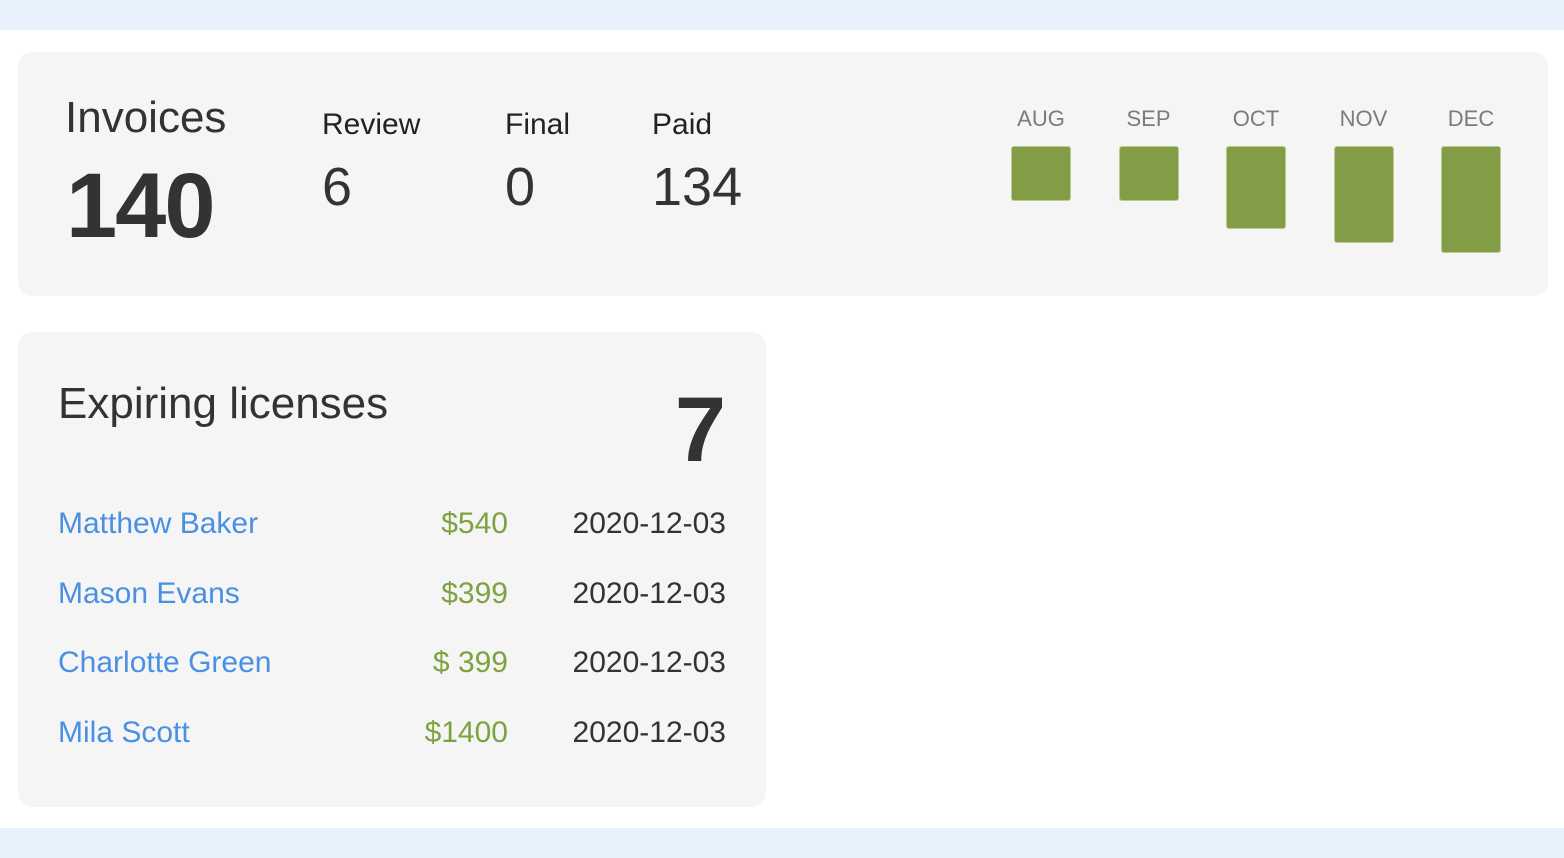  I want to click on bar-column-oct: OCT, so click(1256, 167).